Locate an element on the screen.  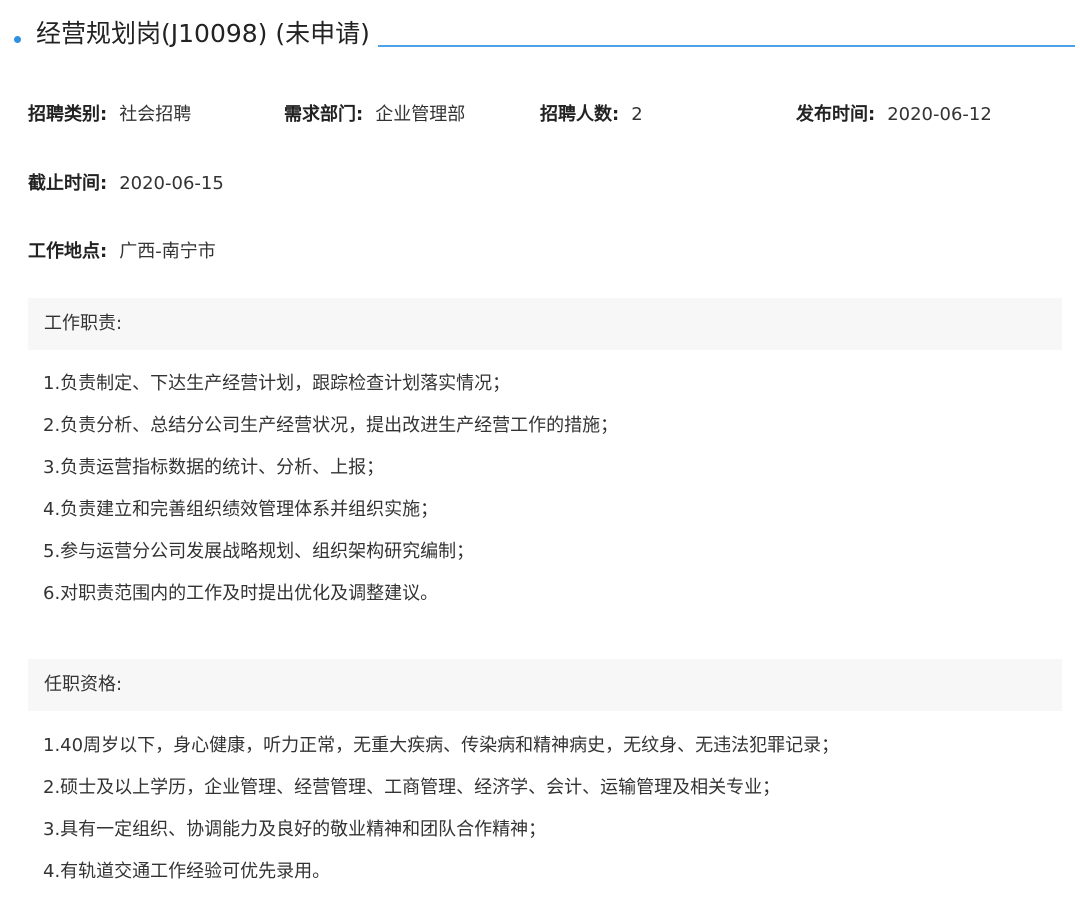
meta-publish-value: 2020-06-12 is located at coordinates (939, 114).